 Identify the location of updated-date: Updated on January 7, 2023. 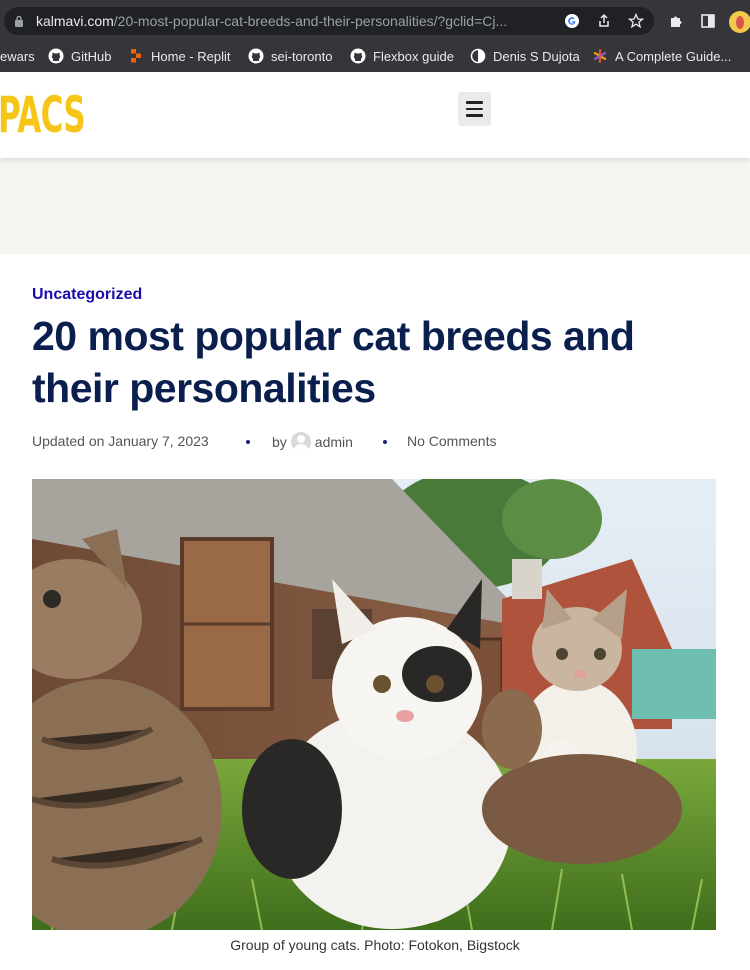
(120, 441).